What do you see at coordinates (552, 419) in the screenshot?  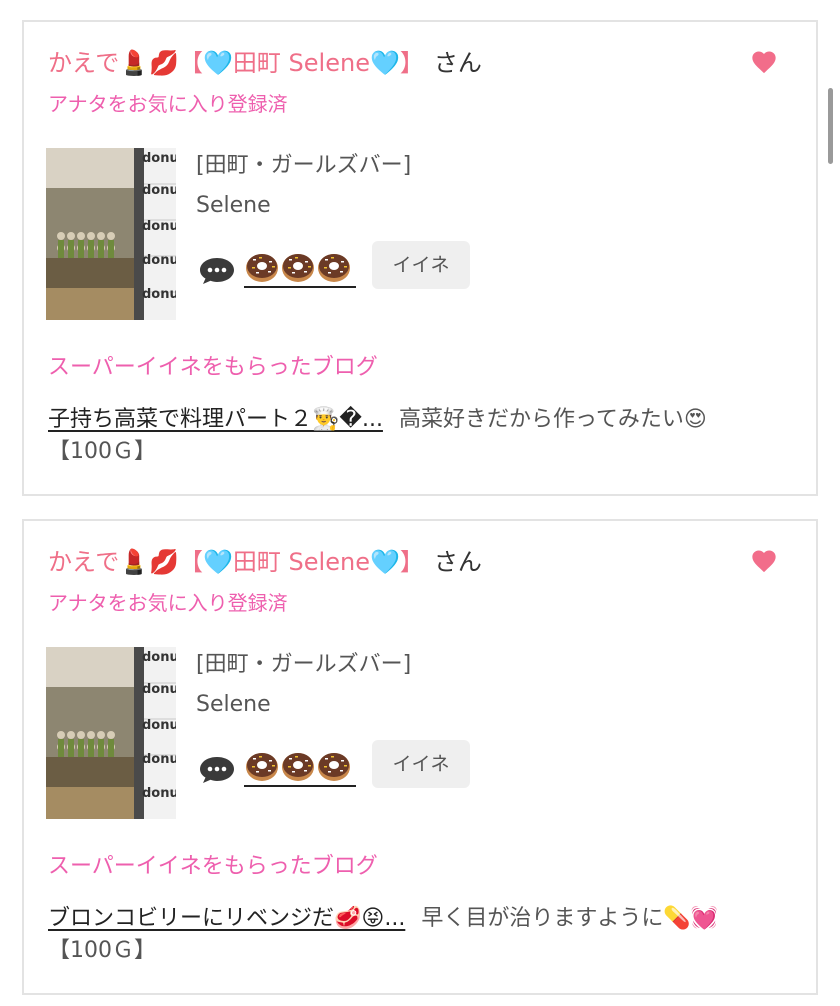 I see `blog-comment: 高菜好きだから作ってみたい😍` at bounding box center [552, 419].